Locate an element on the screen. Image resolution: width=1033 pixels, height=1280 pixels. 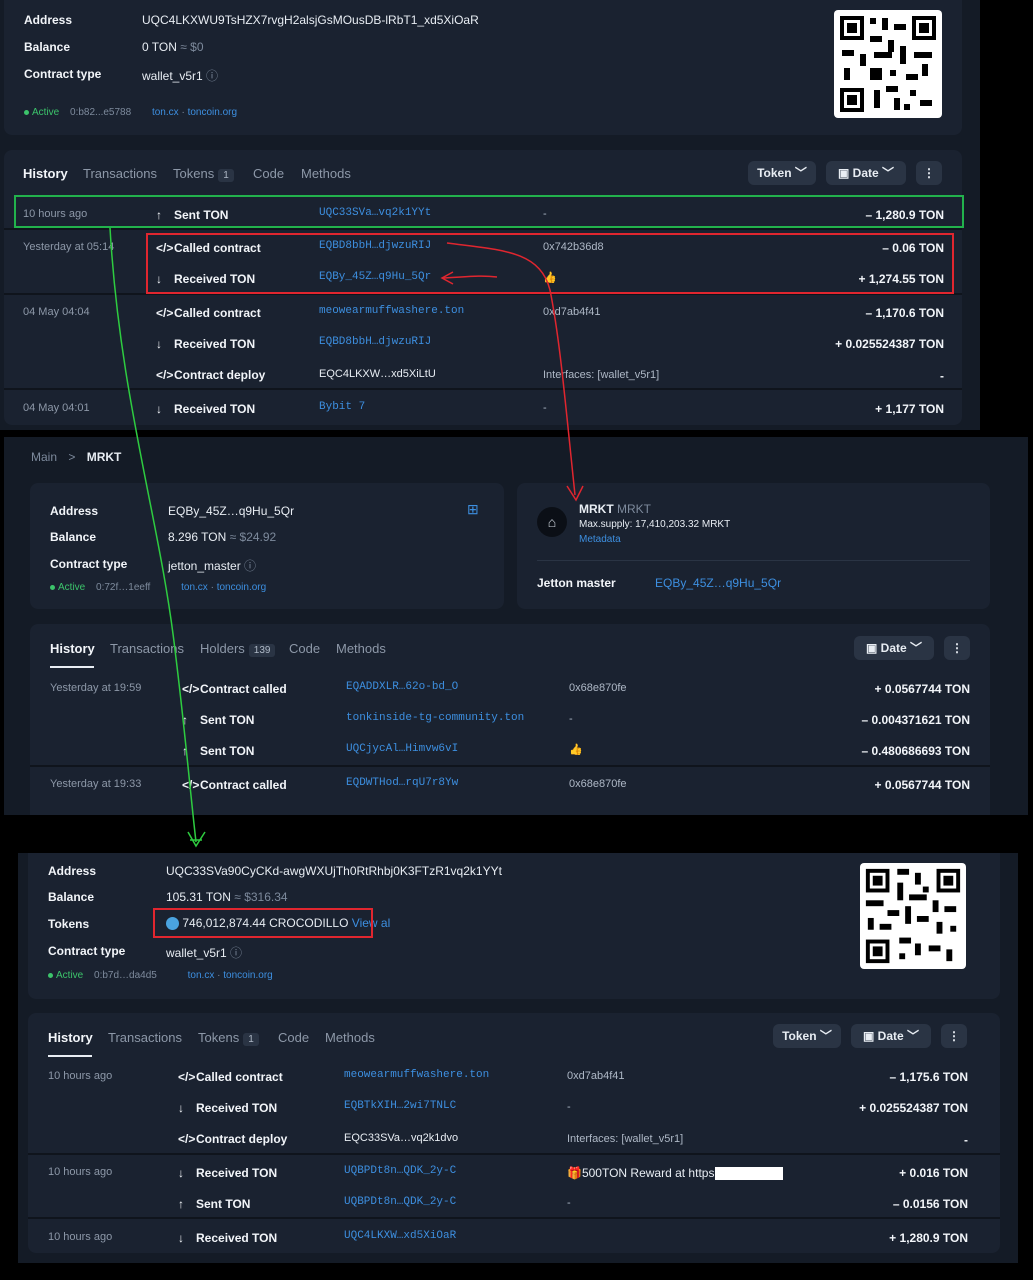
row-action: ↓ Received TON is located at coordinates (228, 1238).